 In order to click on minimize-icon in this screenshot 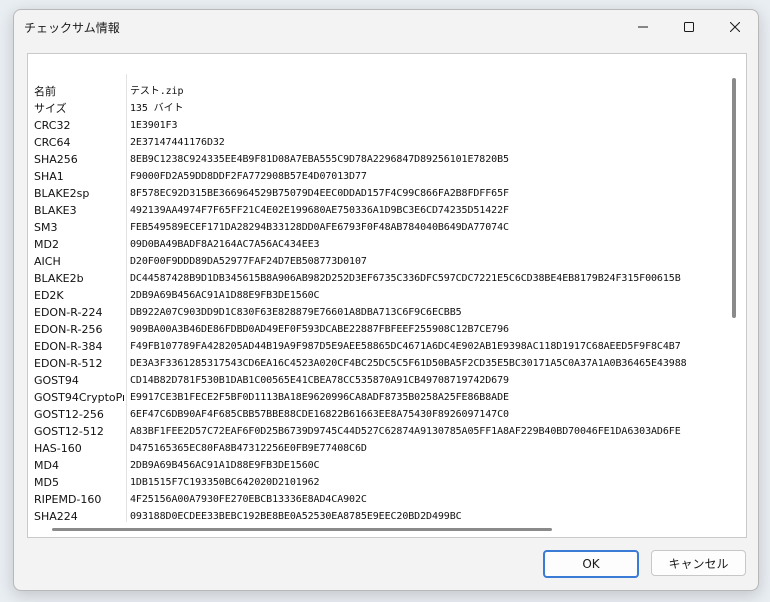, I will do `click(643, 27)`.